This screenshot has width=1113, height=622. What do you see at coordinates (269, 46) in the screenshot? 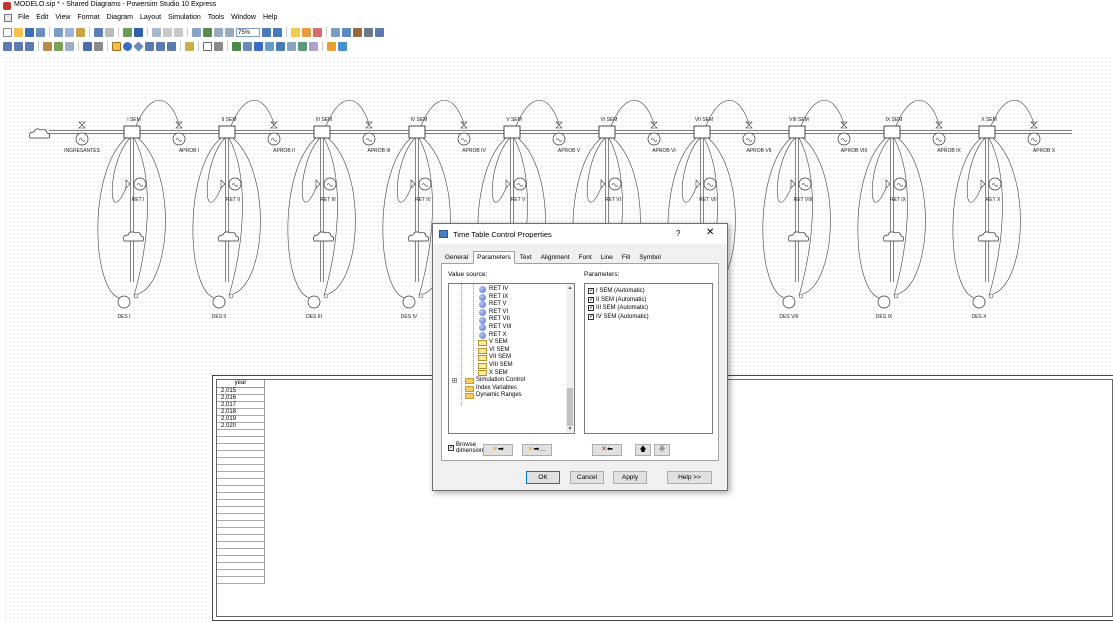
I see `gauge-icon` at bounding box center [269, 46].